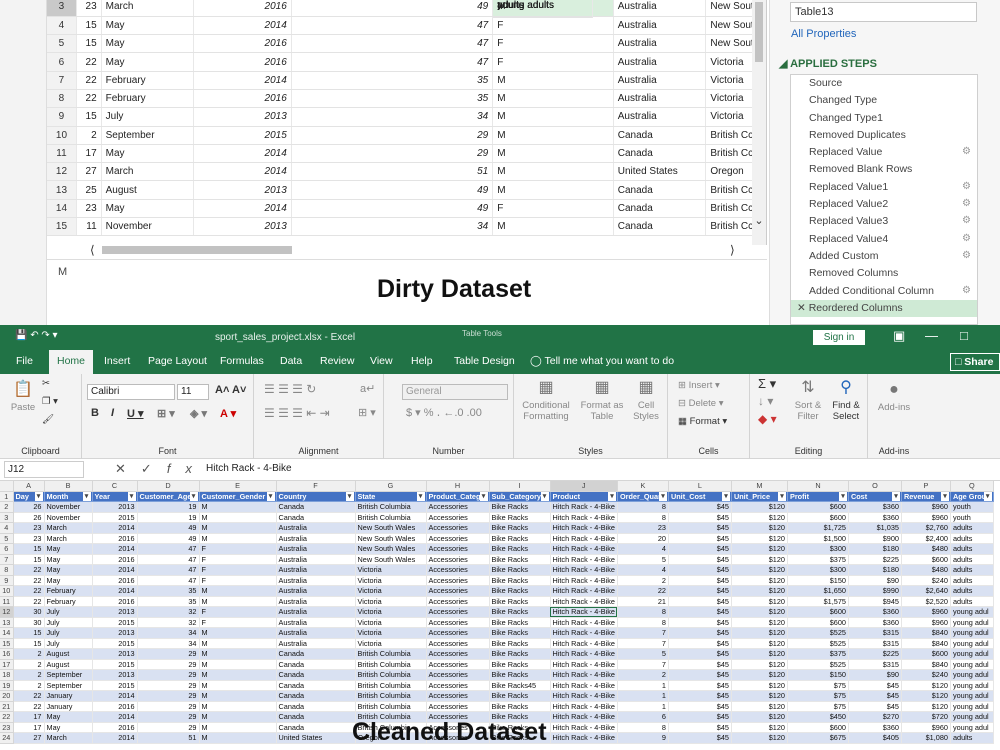 Image resolution: width=1000 pixels, height=750 pixels. What do you see at coordinates (875, 612) in the screenshot?
I see `cell-cost: $360` at bounding box center [875, 612].